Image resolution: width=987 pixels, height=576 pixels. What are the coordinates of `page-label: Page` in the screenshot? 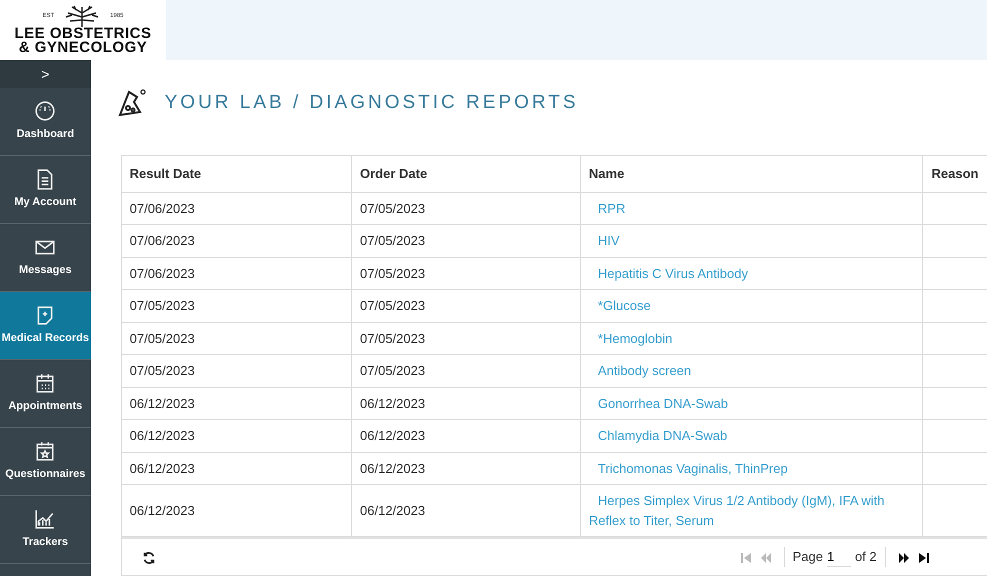 It's located at (807, 557).